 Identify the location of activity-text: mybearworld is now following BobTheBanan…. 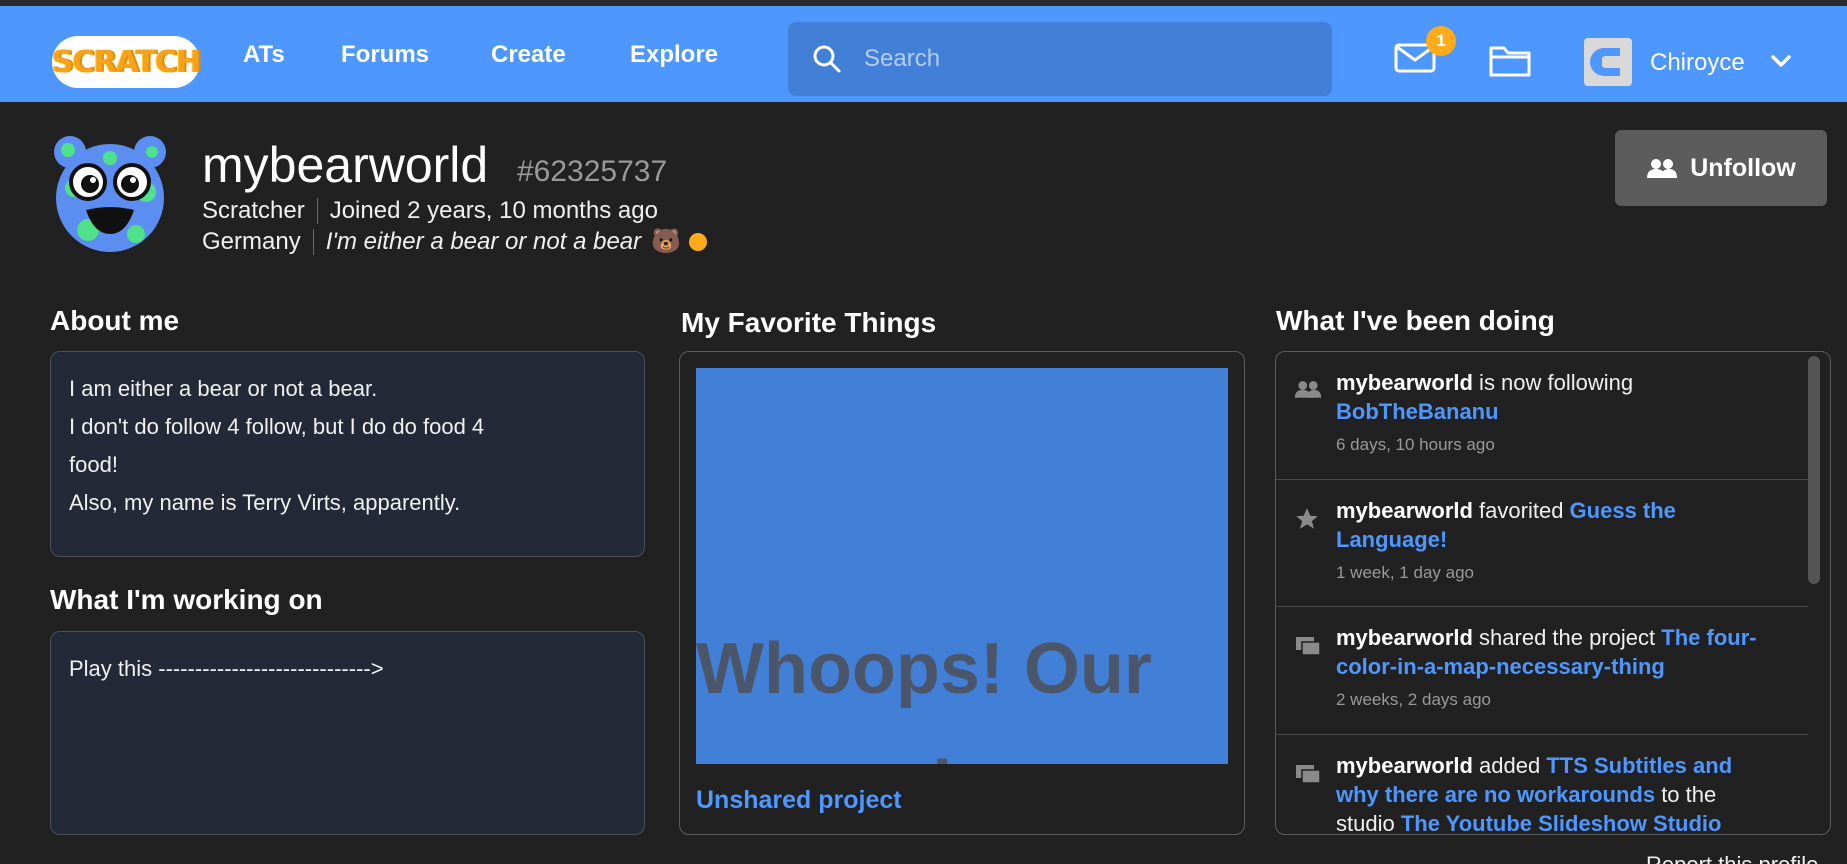
(1556, 412).